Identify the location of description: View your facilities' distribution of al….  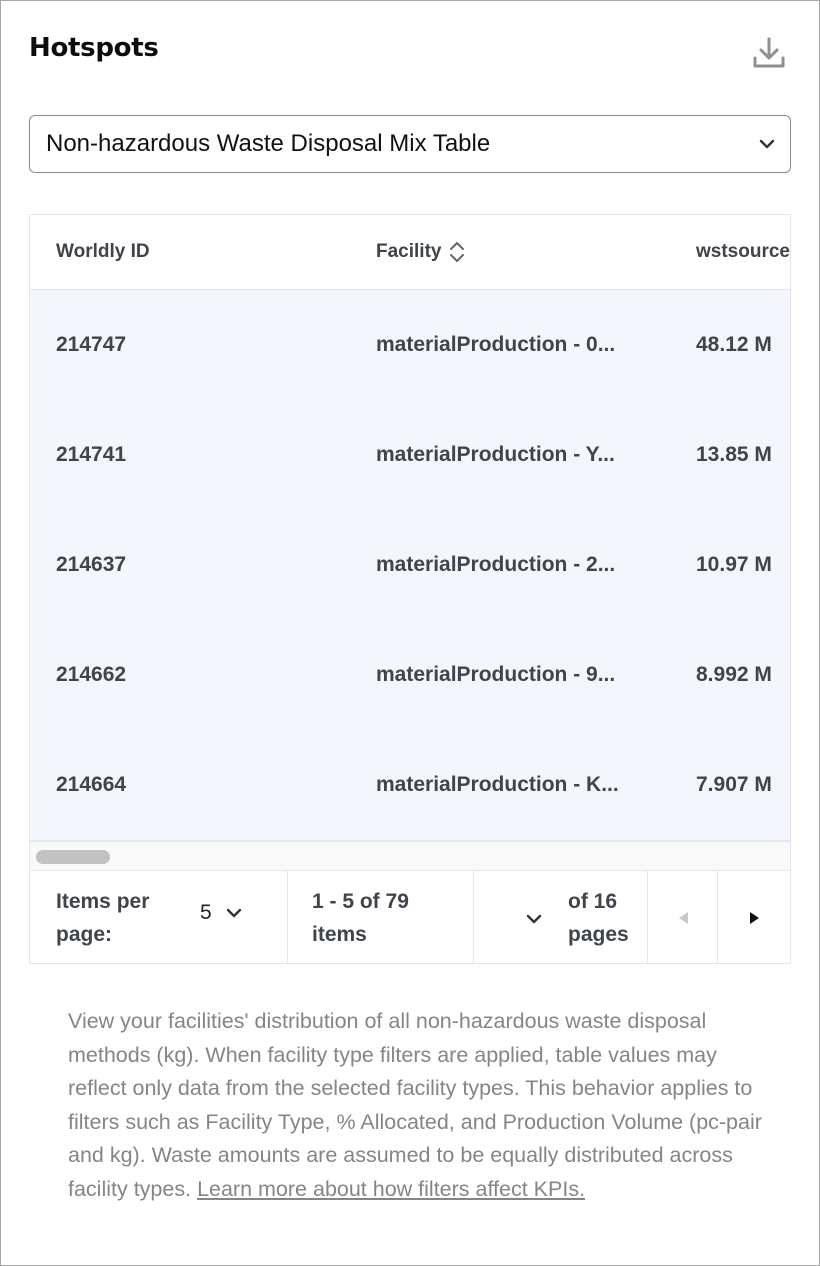
(418, 1106).